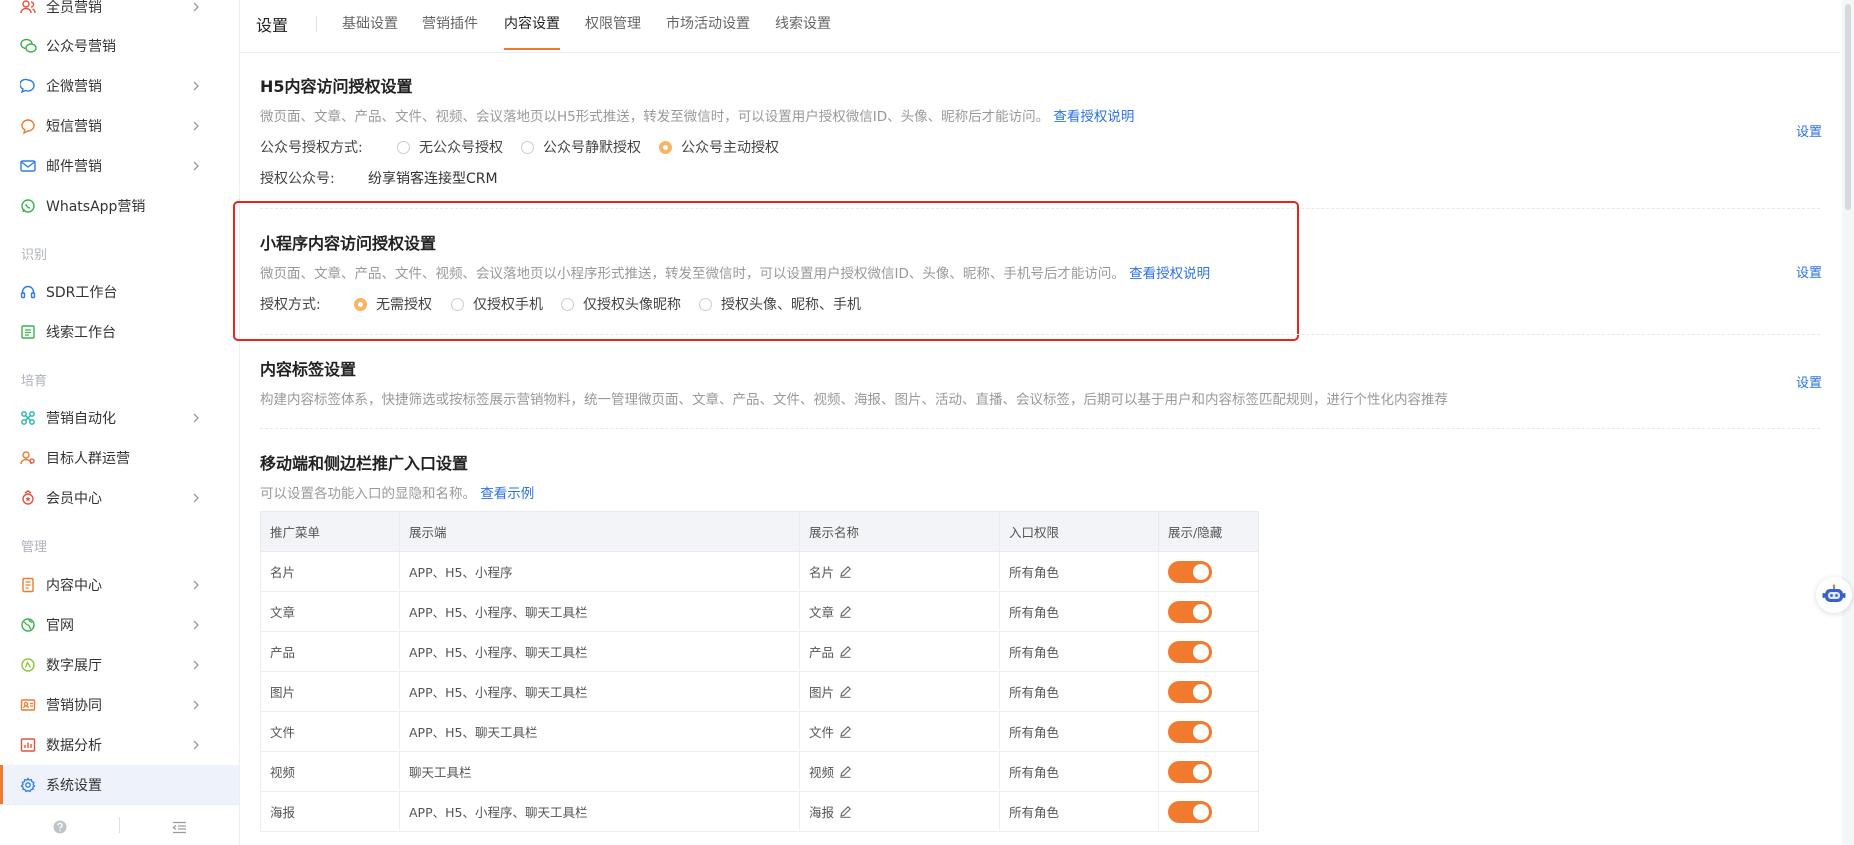 This screenshot has width=1854, height=845. I want to click on sidebar-item-all-staff-marketing: 全员营销, so click(119, 13).